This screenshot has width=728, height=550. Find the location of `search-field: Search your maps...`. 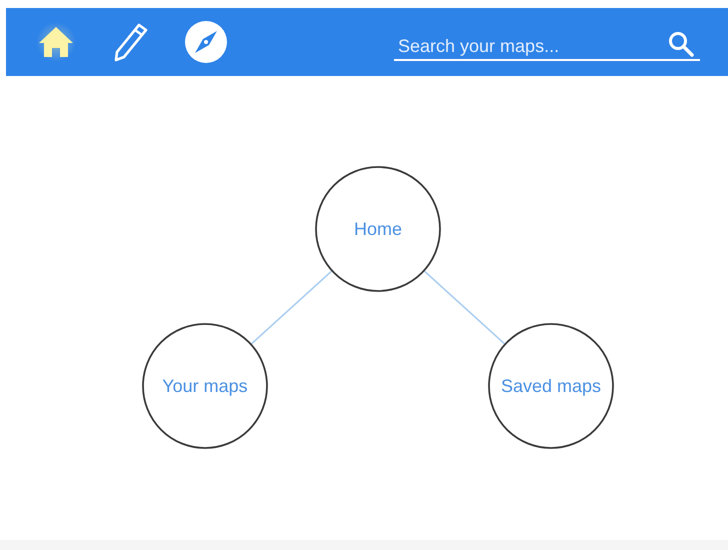

search-field: Search your maps... is located at coordinates (529, 47).